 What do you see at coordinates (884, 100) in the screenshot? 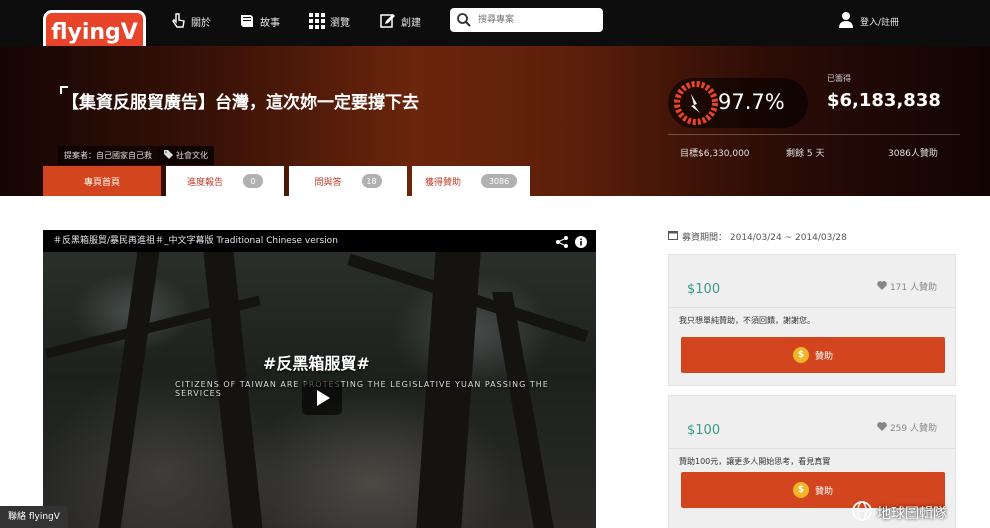
I see `raised-amount: $6,183,838` at bounding box center [884, 100].